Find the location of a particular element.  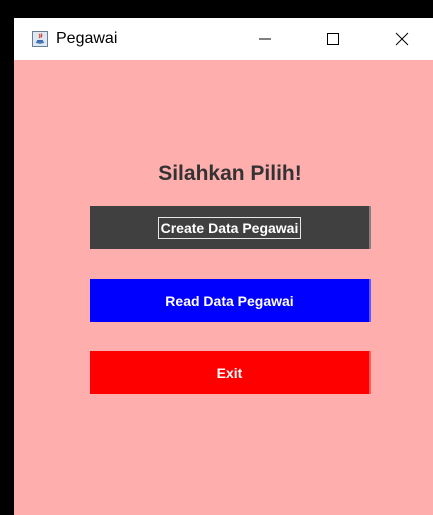

maximize-button is located at coordinates (333, 39).